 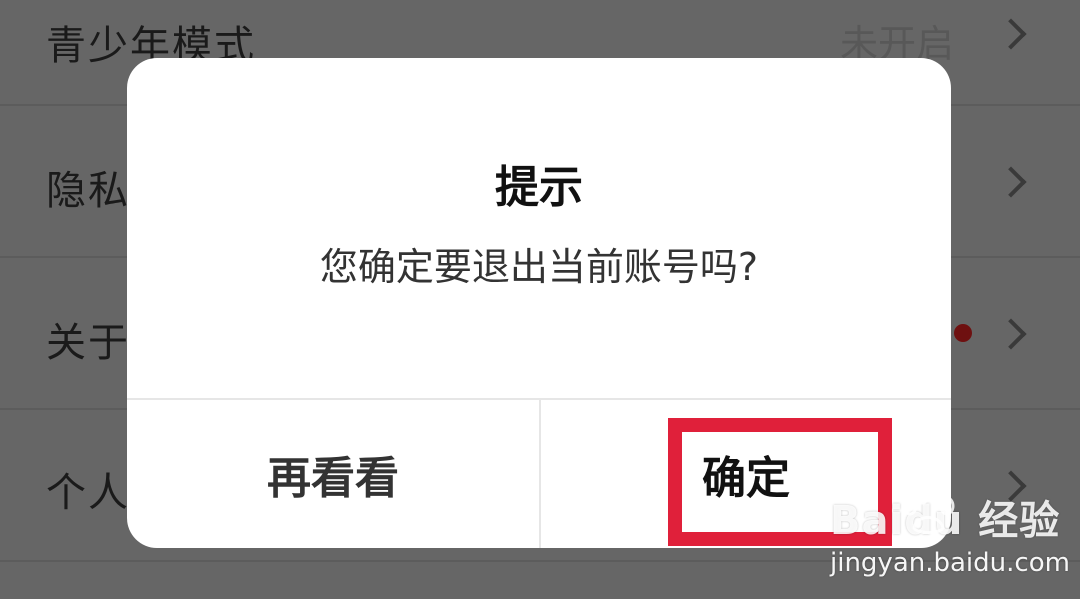 I want to click on cancel-button: 再看看, so click(x=333, y=474).